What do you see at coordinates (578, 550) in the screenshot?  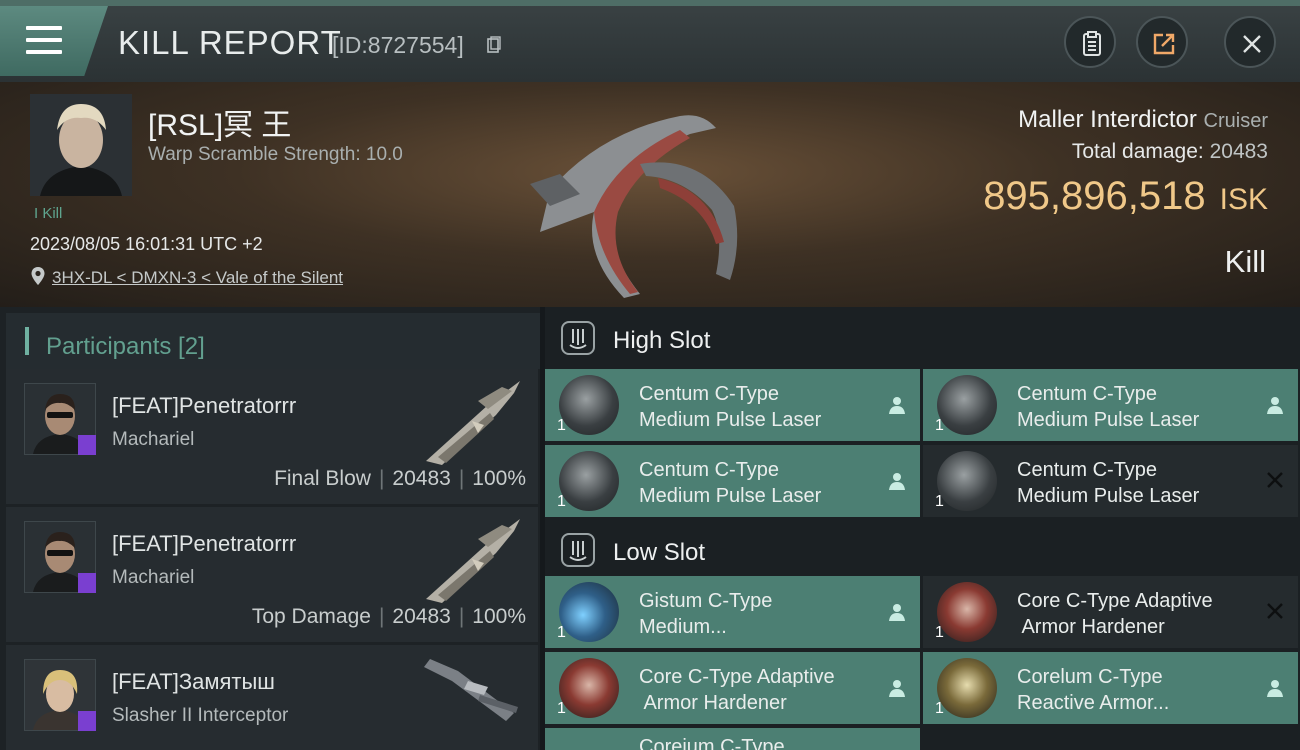 I see `low-slot-icon` at bounding box center [578, 550].